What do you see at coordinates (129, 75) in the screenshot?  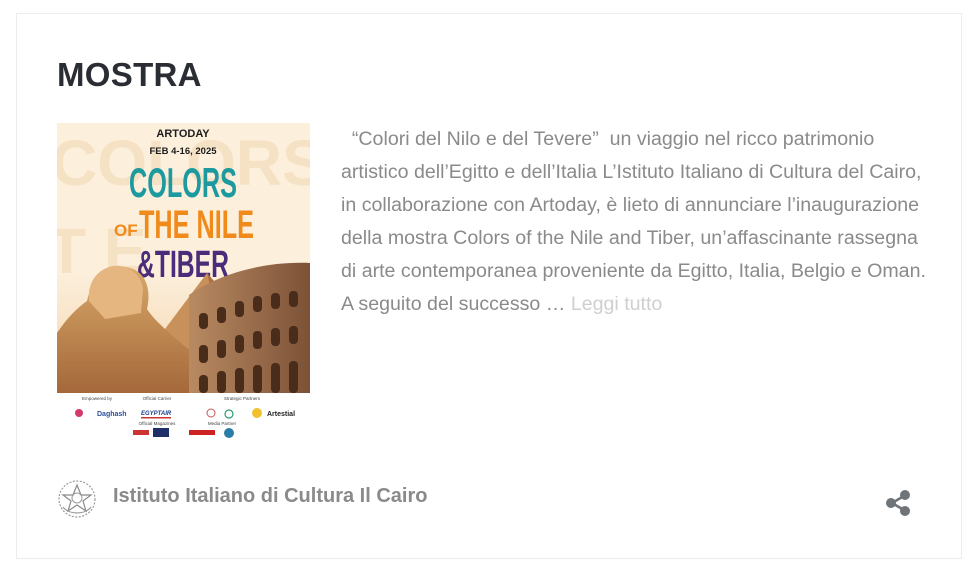 I see `post-title: MOSTRA` at bounding box center [129, 75].